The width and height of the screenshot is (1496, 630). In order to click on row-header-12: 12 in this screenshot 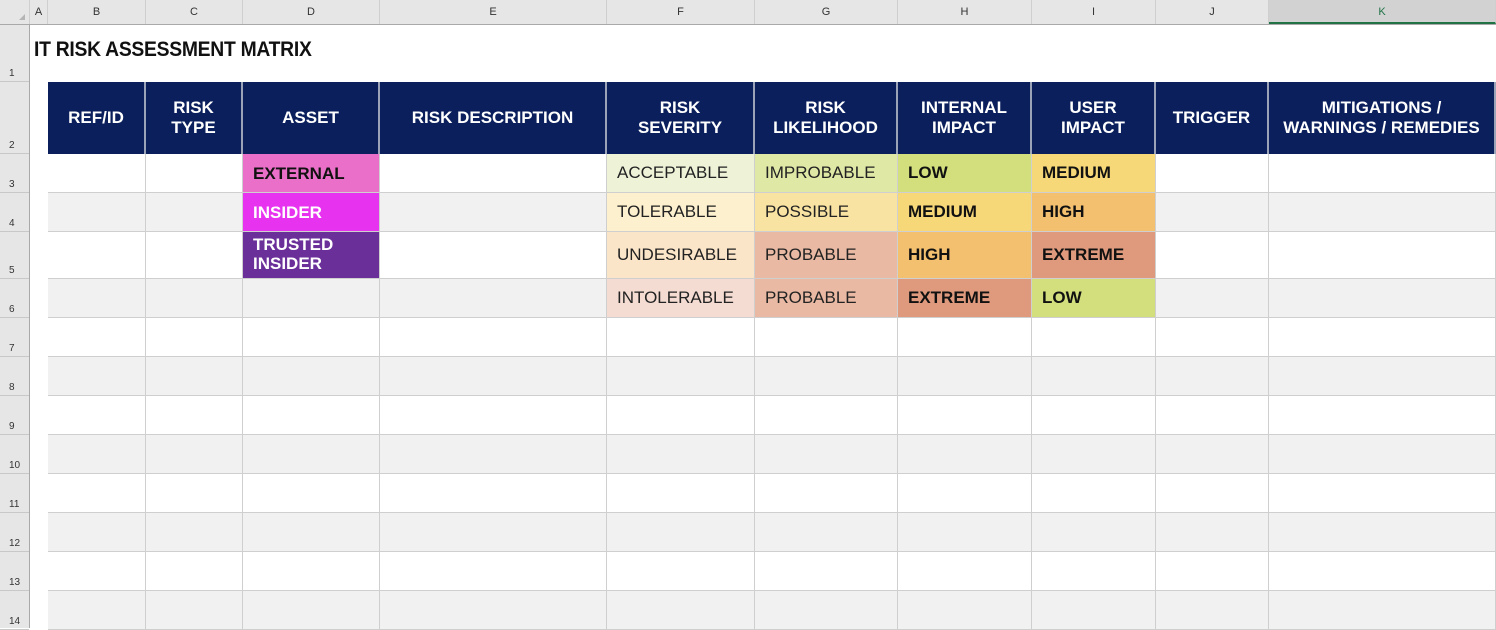, I will do `click(14, 532)`.